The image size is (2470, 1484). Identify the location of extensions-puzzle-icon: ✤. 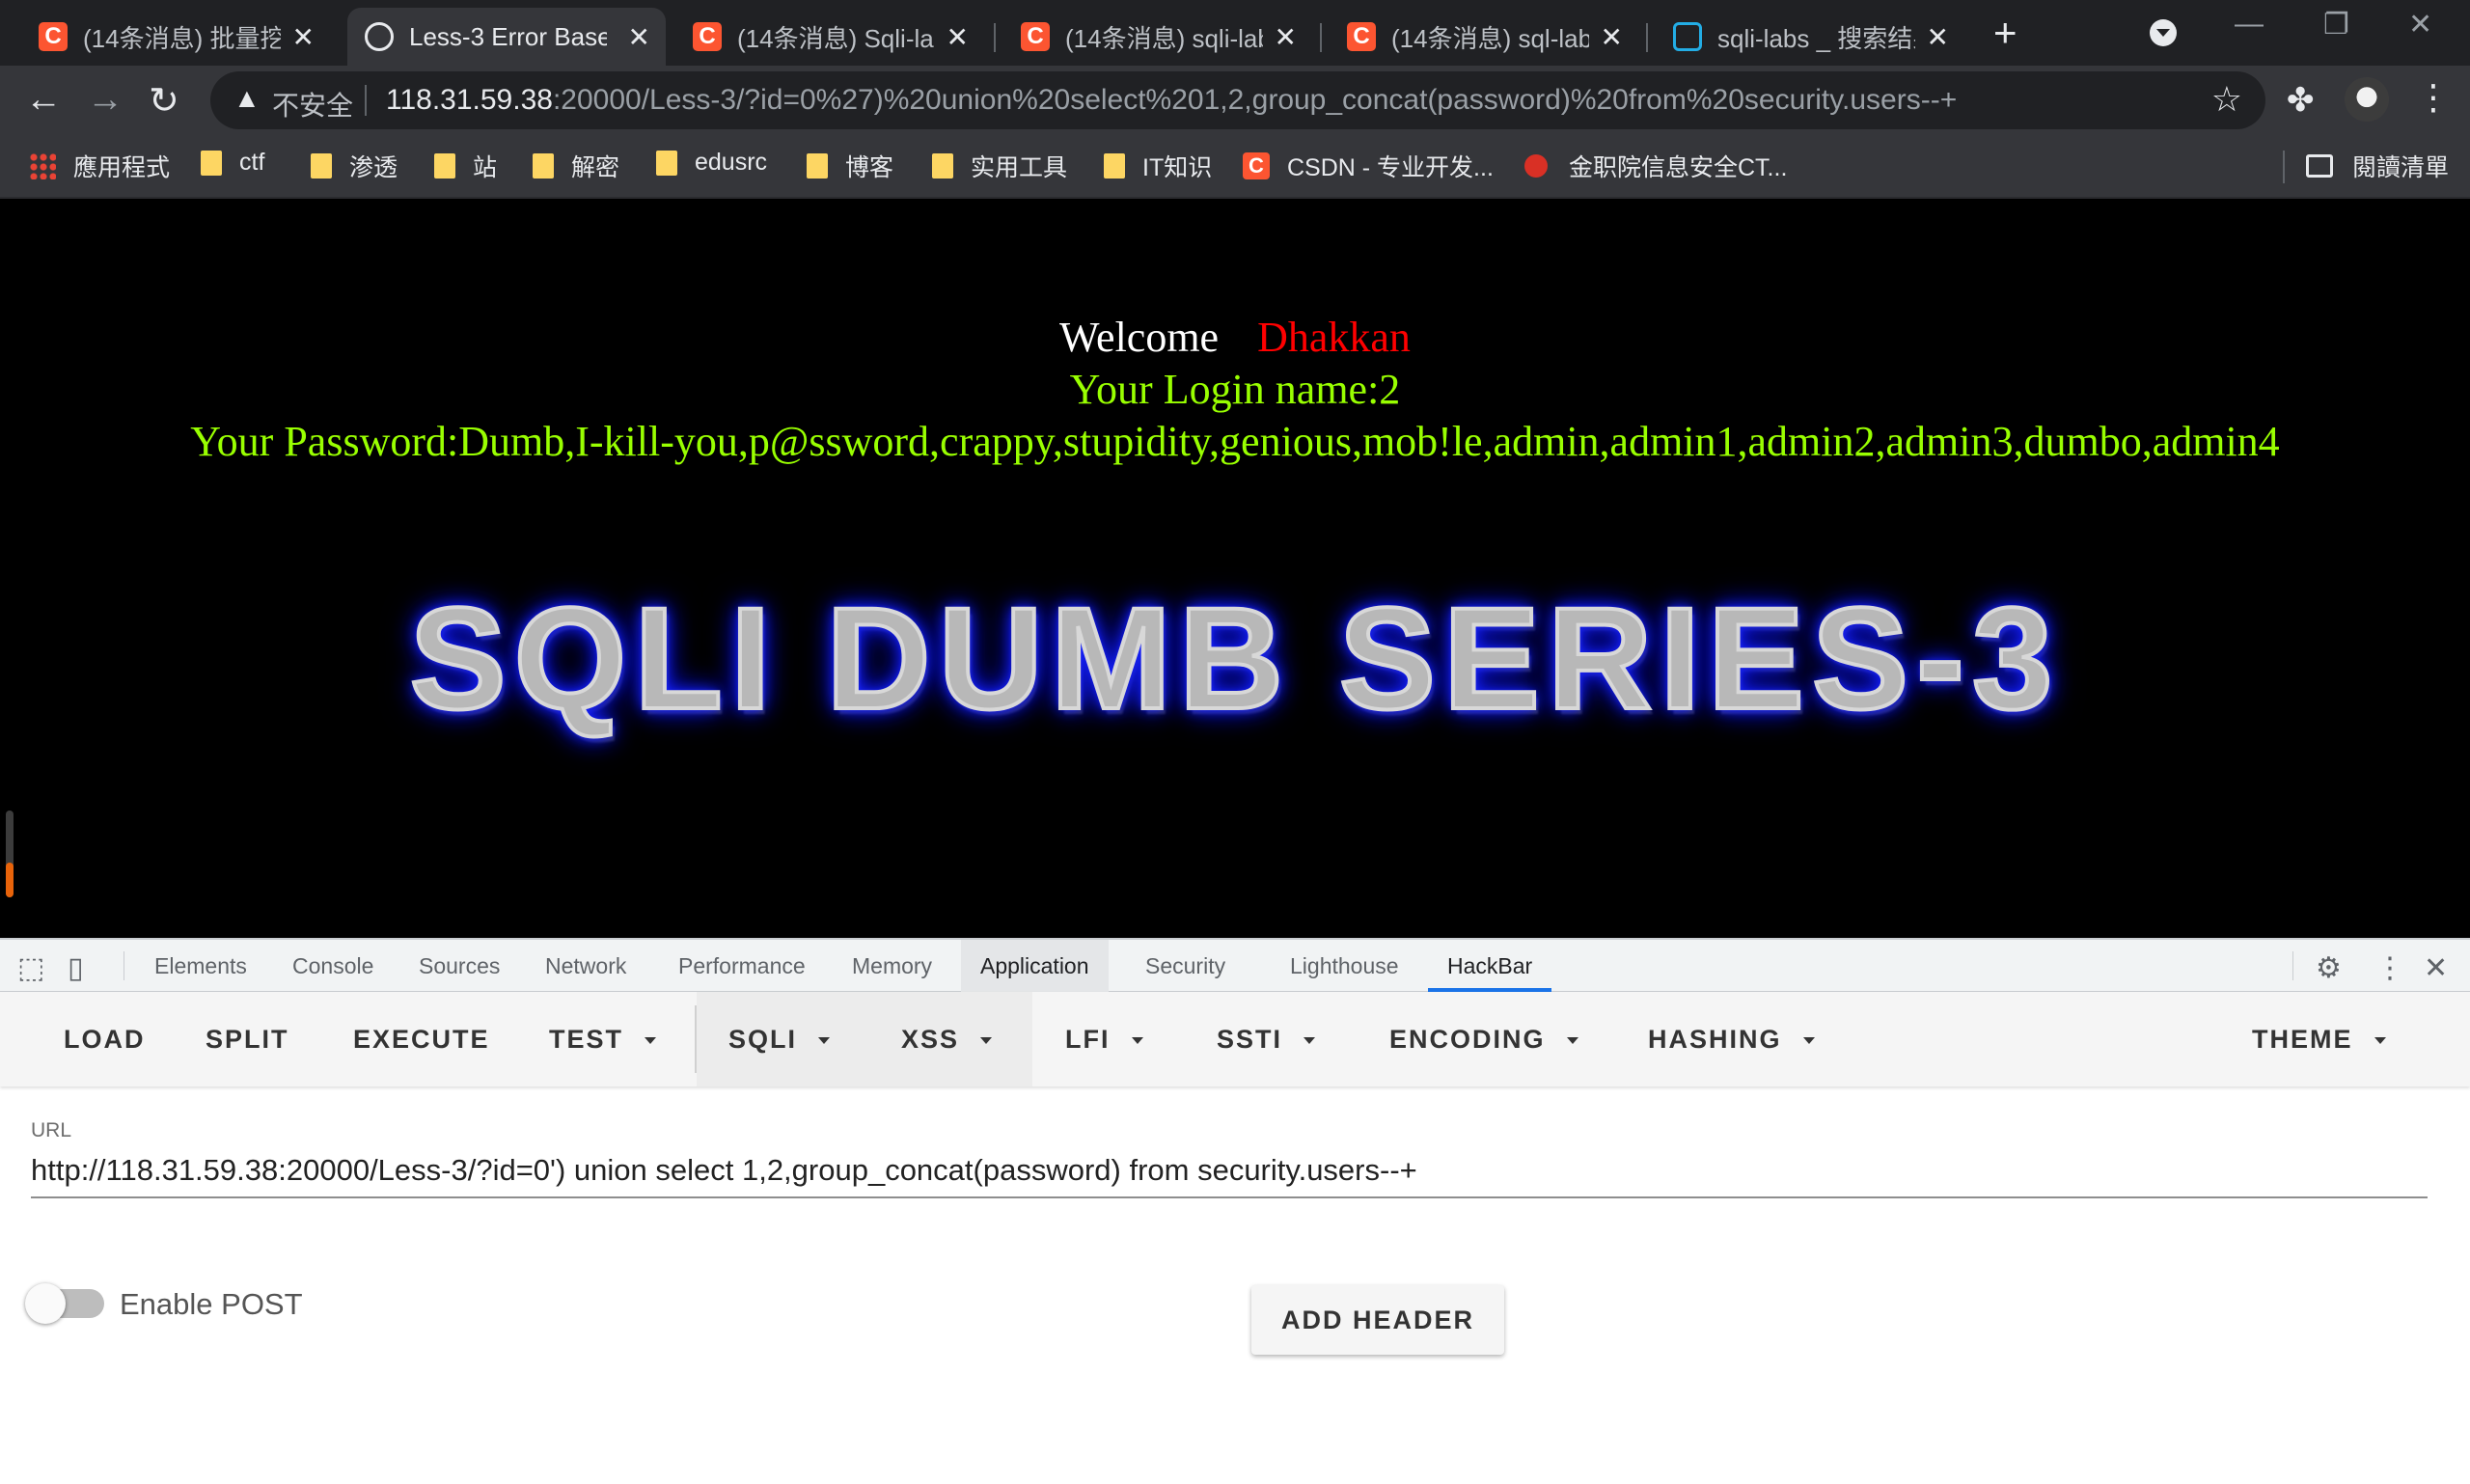
(2301, 100).